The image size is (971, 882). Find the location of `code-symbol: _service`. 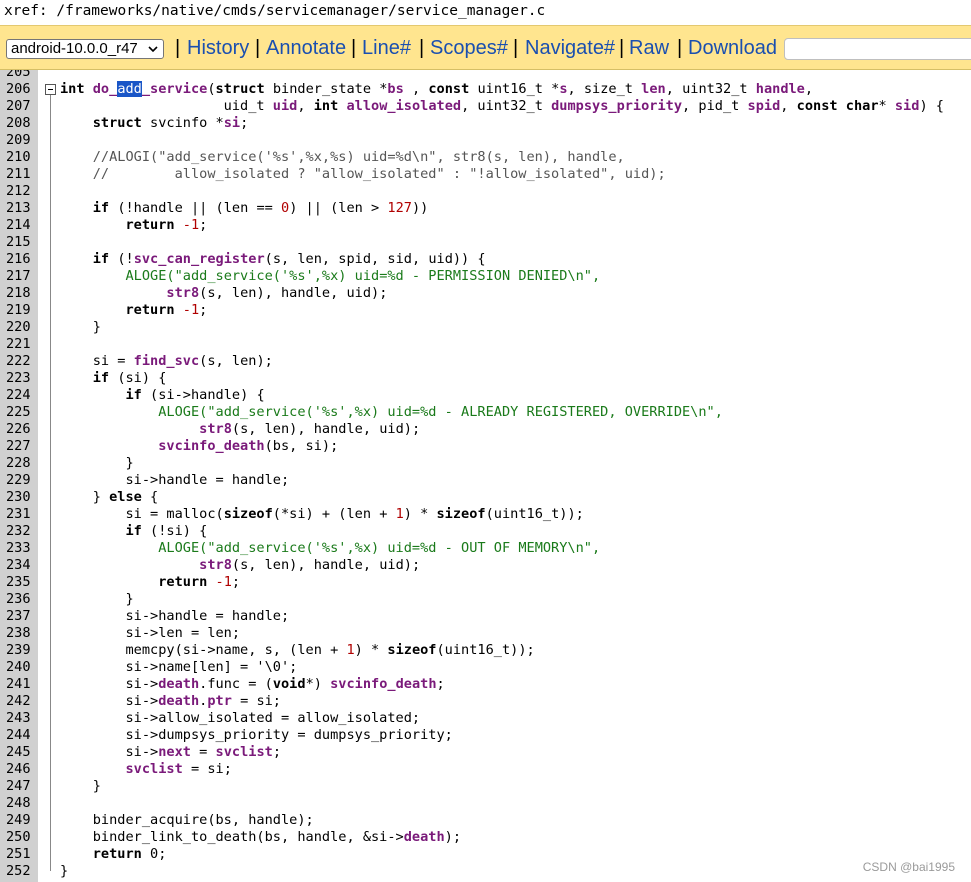

code-symbol: _service is located at coordinates (174, 89).